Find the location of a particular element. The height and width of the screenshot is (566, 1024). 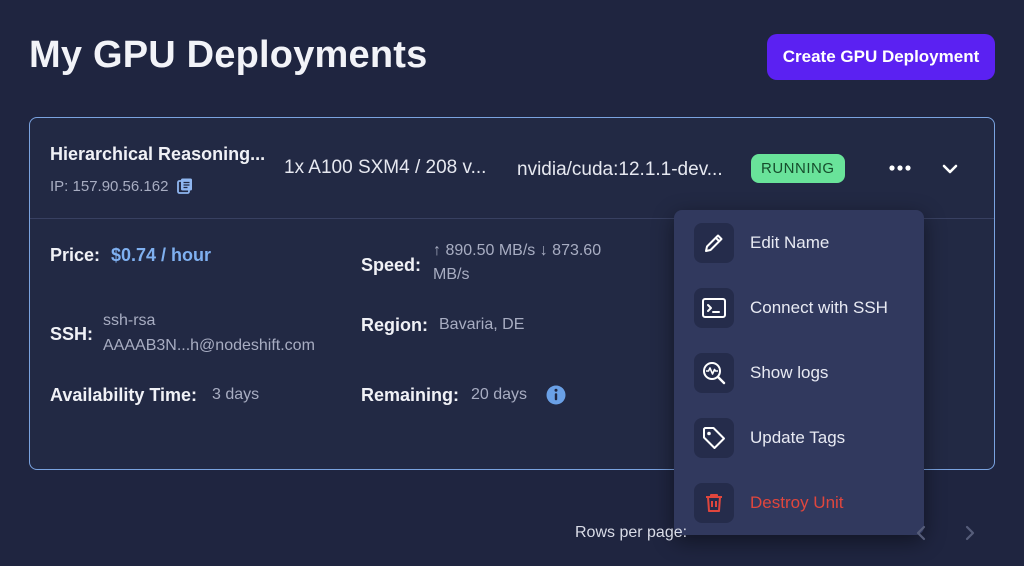

terminal-icon is located at coordinates (714, 308).